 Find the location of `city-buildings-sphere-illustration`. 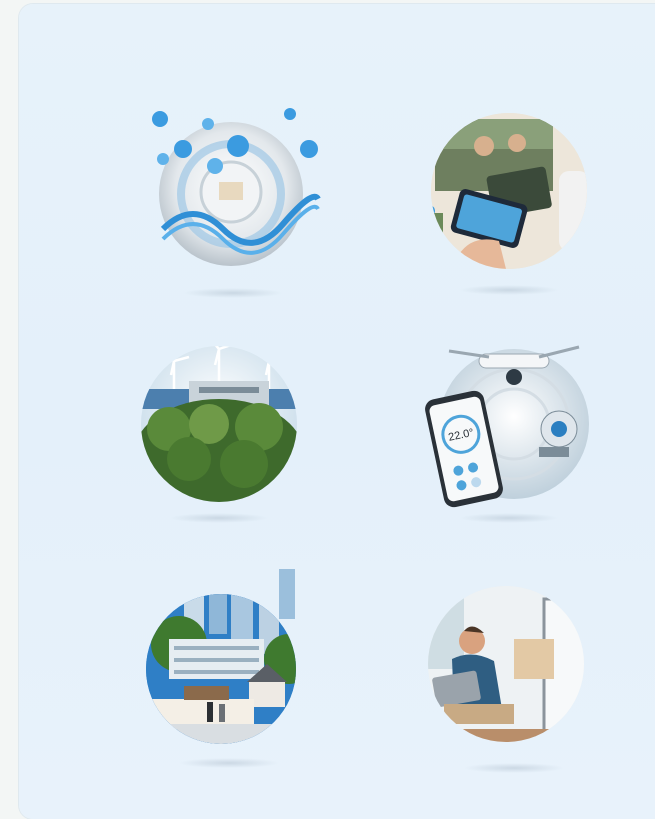

city-buildings-sphere-illustration is located at coordinates (229, 668).